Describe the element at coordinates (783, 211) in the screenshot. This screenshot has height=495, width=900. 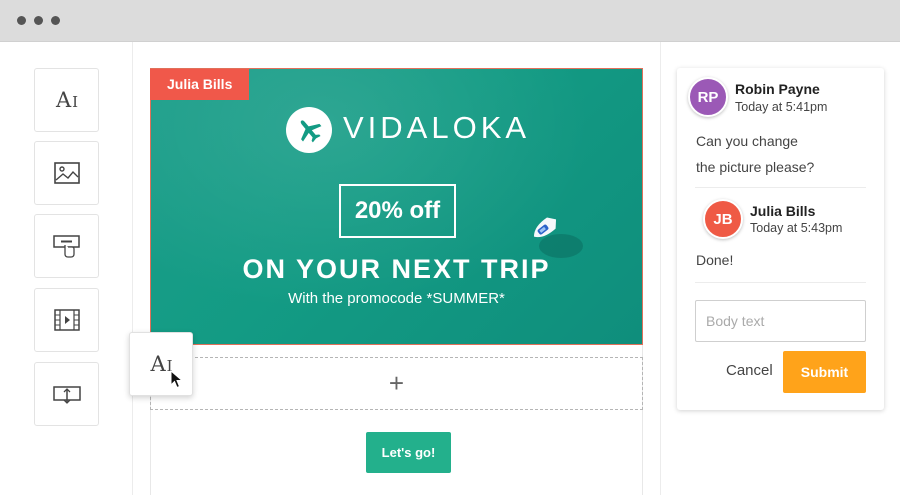
I see `comment-author: Julia Bills` at that location.